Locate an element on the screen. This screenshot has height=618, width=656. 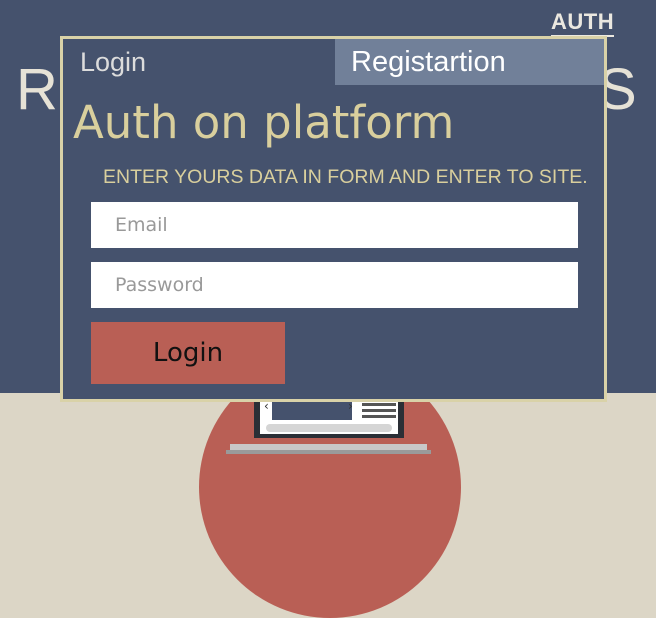
login-button: Login is located at coordinates (188, 353).